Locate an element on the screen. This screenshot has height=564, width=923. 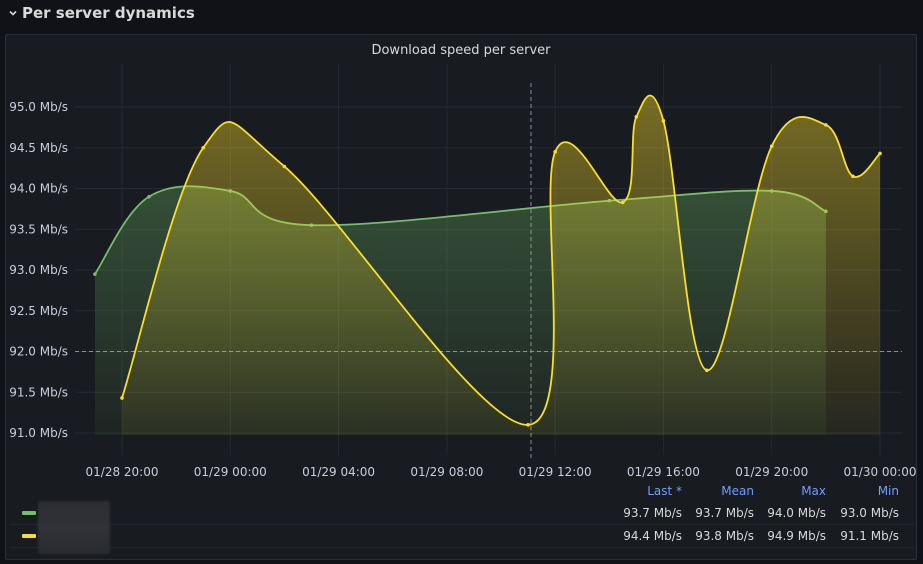
x-tick-label: 01/29 16:00 is located at coordinates (663, 472).